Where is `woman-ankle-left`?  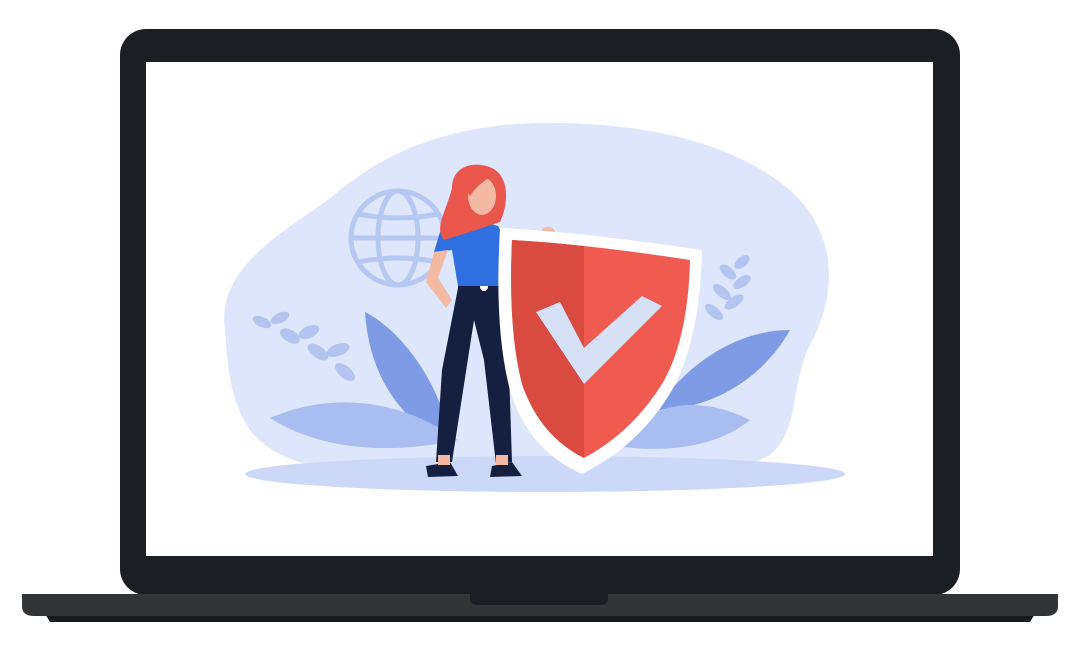
woman-ankle-left is located at coordinates (444, 460).